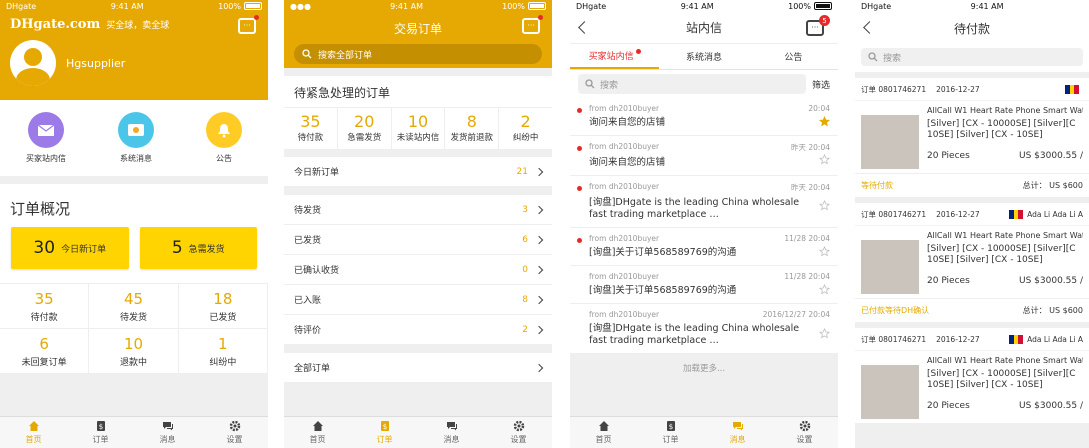 The width and height of the screenshot is (1089, 448). What do you see at coordinates (44, 362) in the screenshot?
I see `stat-label: 未回复订单` at bounding box center [44, 362].